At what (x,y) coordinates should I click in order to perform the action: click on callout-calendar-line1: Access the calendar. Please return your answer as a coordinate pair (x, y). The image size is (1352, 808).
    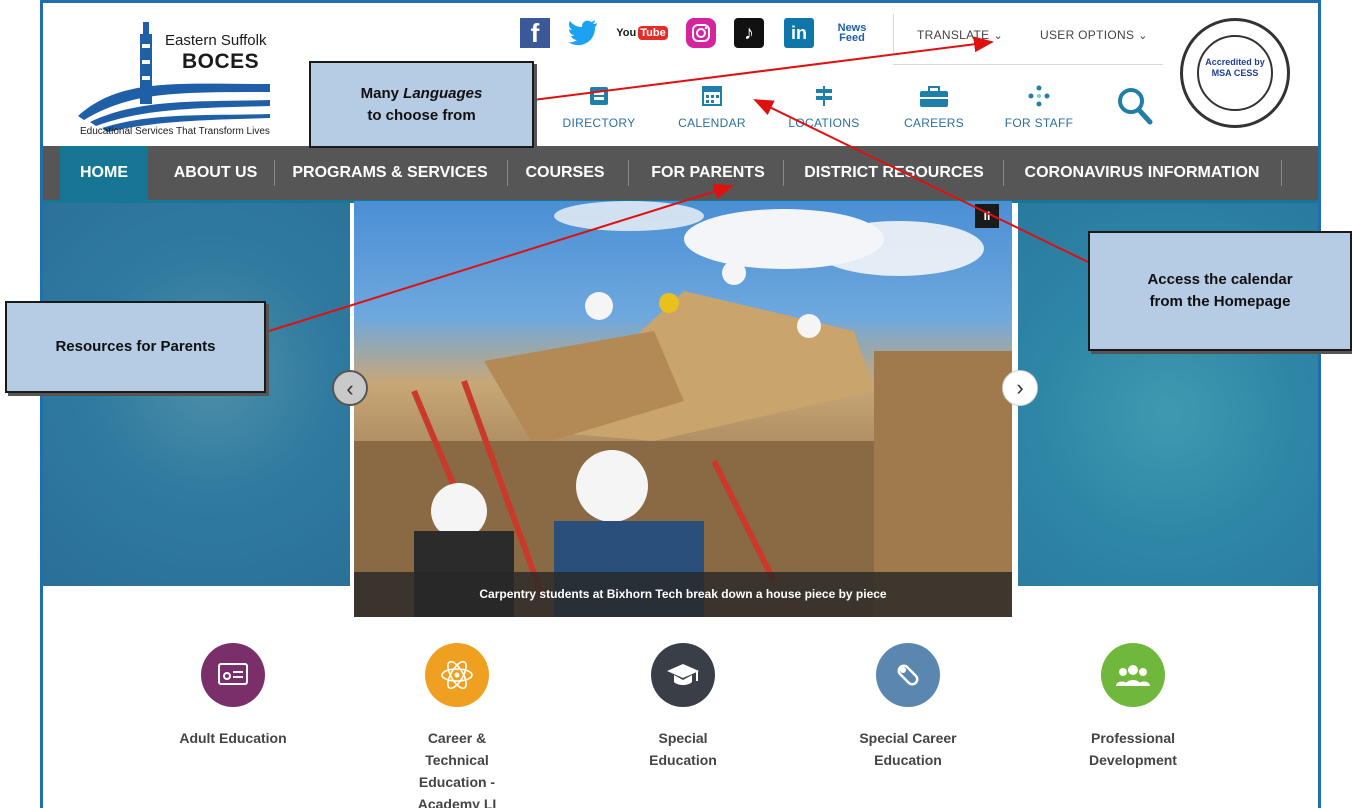
    Looking at the image, I should click on (1220, 279).